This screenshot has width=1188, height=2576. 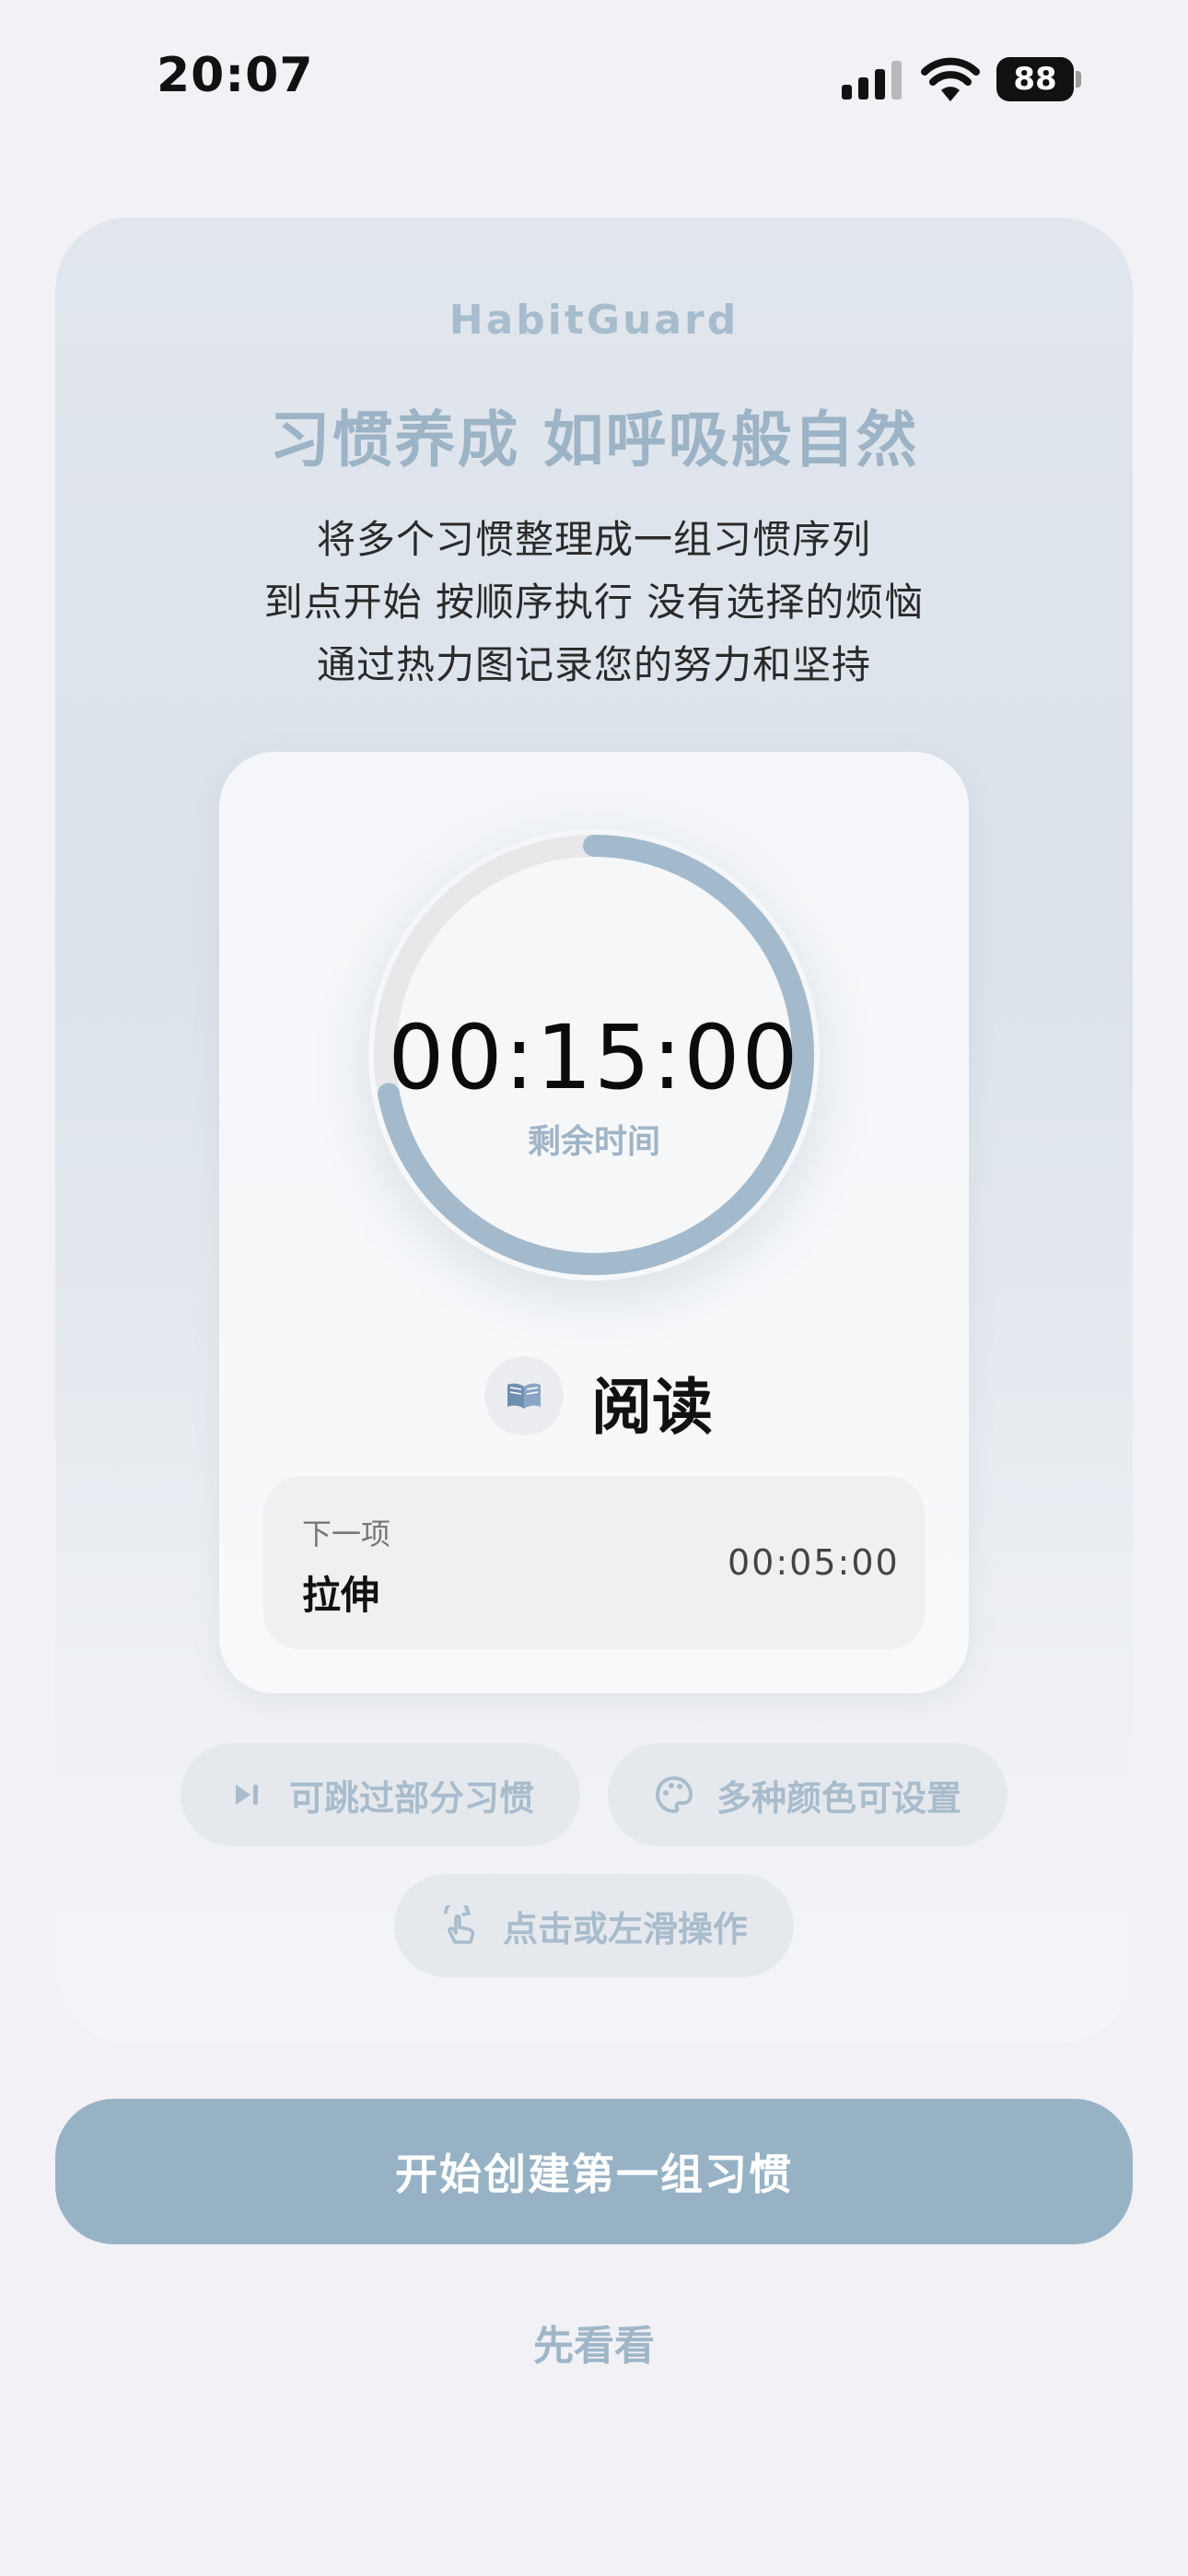 I want to click on feature-chip-gestures: 点击或左滑操作, so click(x=594, y=1926).